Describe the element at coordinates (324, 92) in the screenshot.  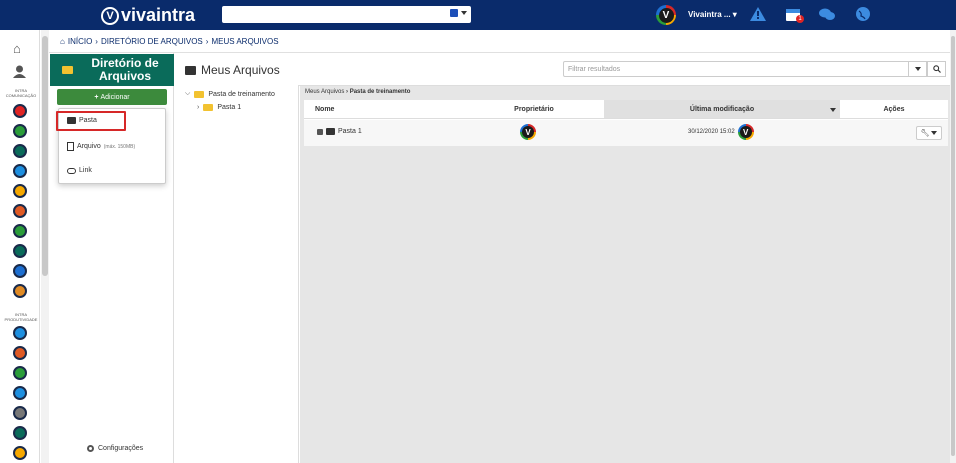
I see `path-root: Meus Arquivos` at that location.